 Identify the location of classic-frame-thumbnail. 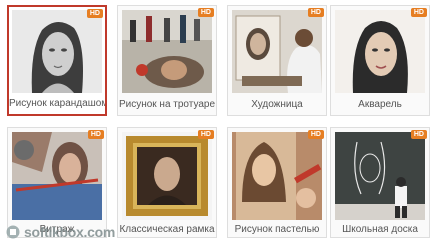
(167, 176).